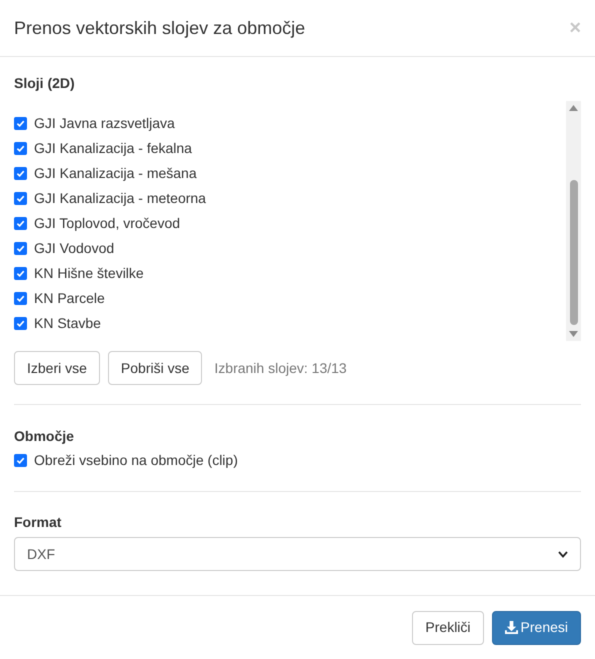 This screenshot has height=659, width=595. Describe the element at coordinates (67, 323) in the screenshot. I see `layer-label: KN Stavbe` at that location.